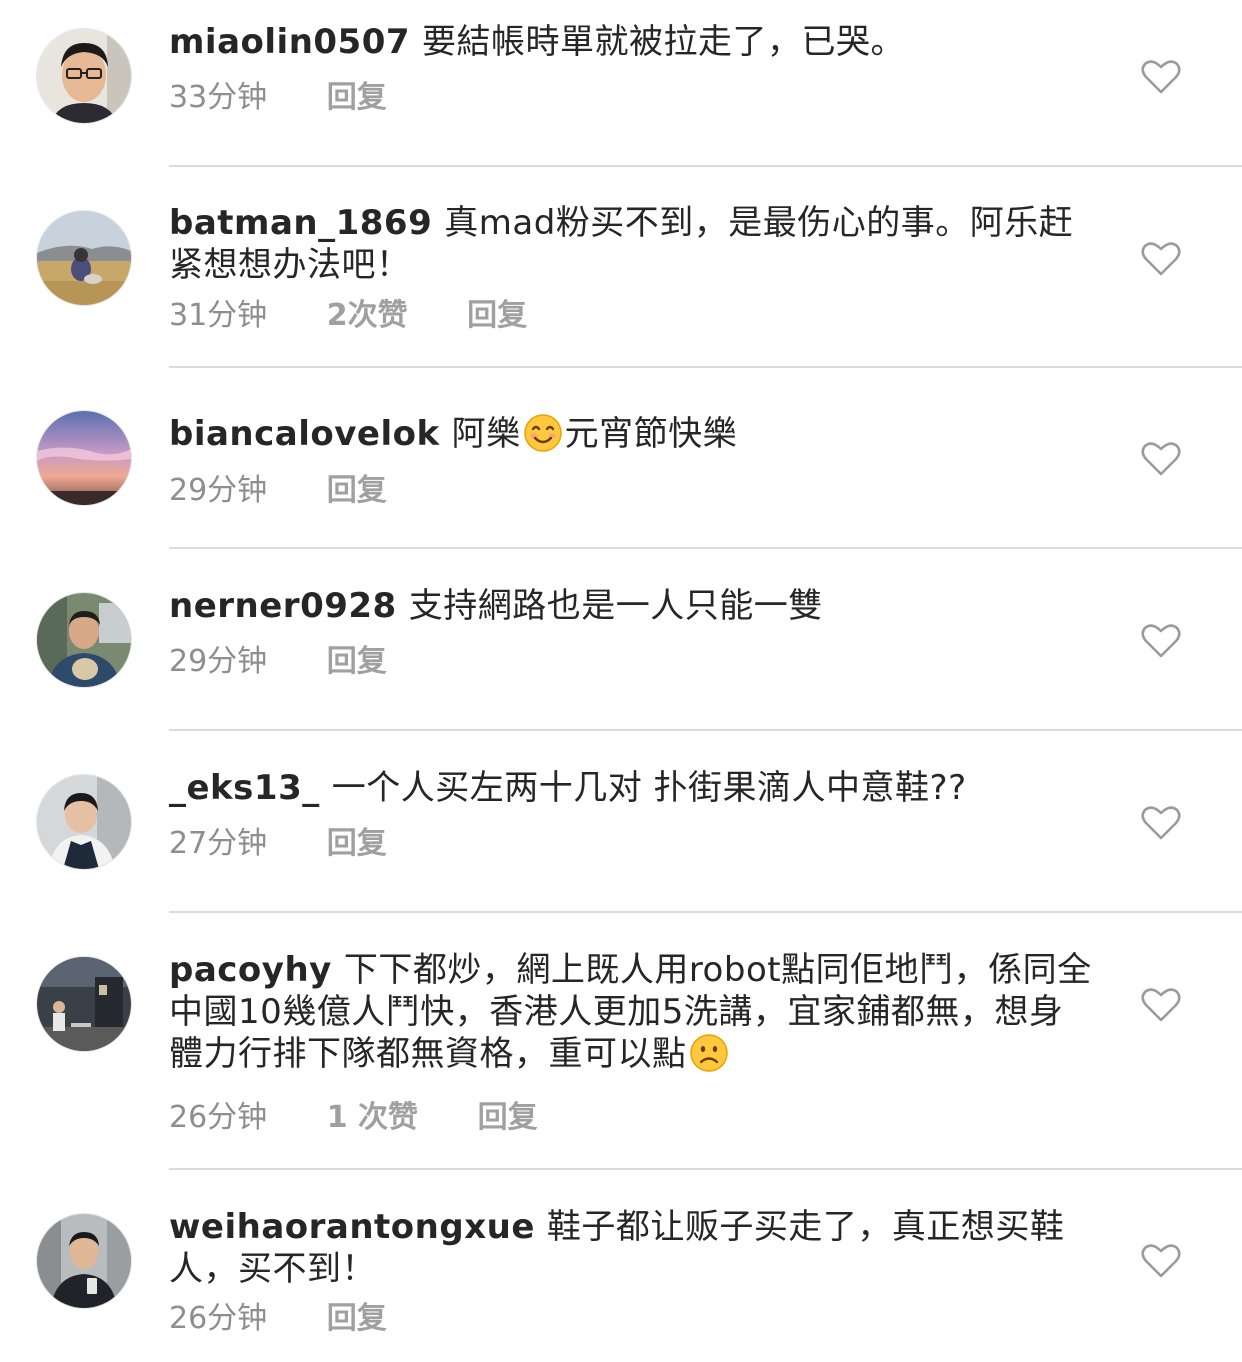  I want to click on comment-text: weihaorantongxue 鞋子都让贩子买走了，真正想买鞋人，买不到！, so click(631, 1248).